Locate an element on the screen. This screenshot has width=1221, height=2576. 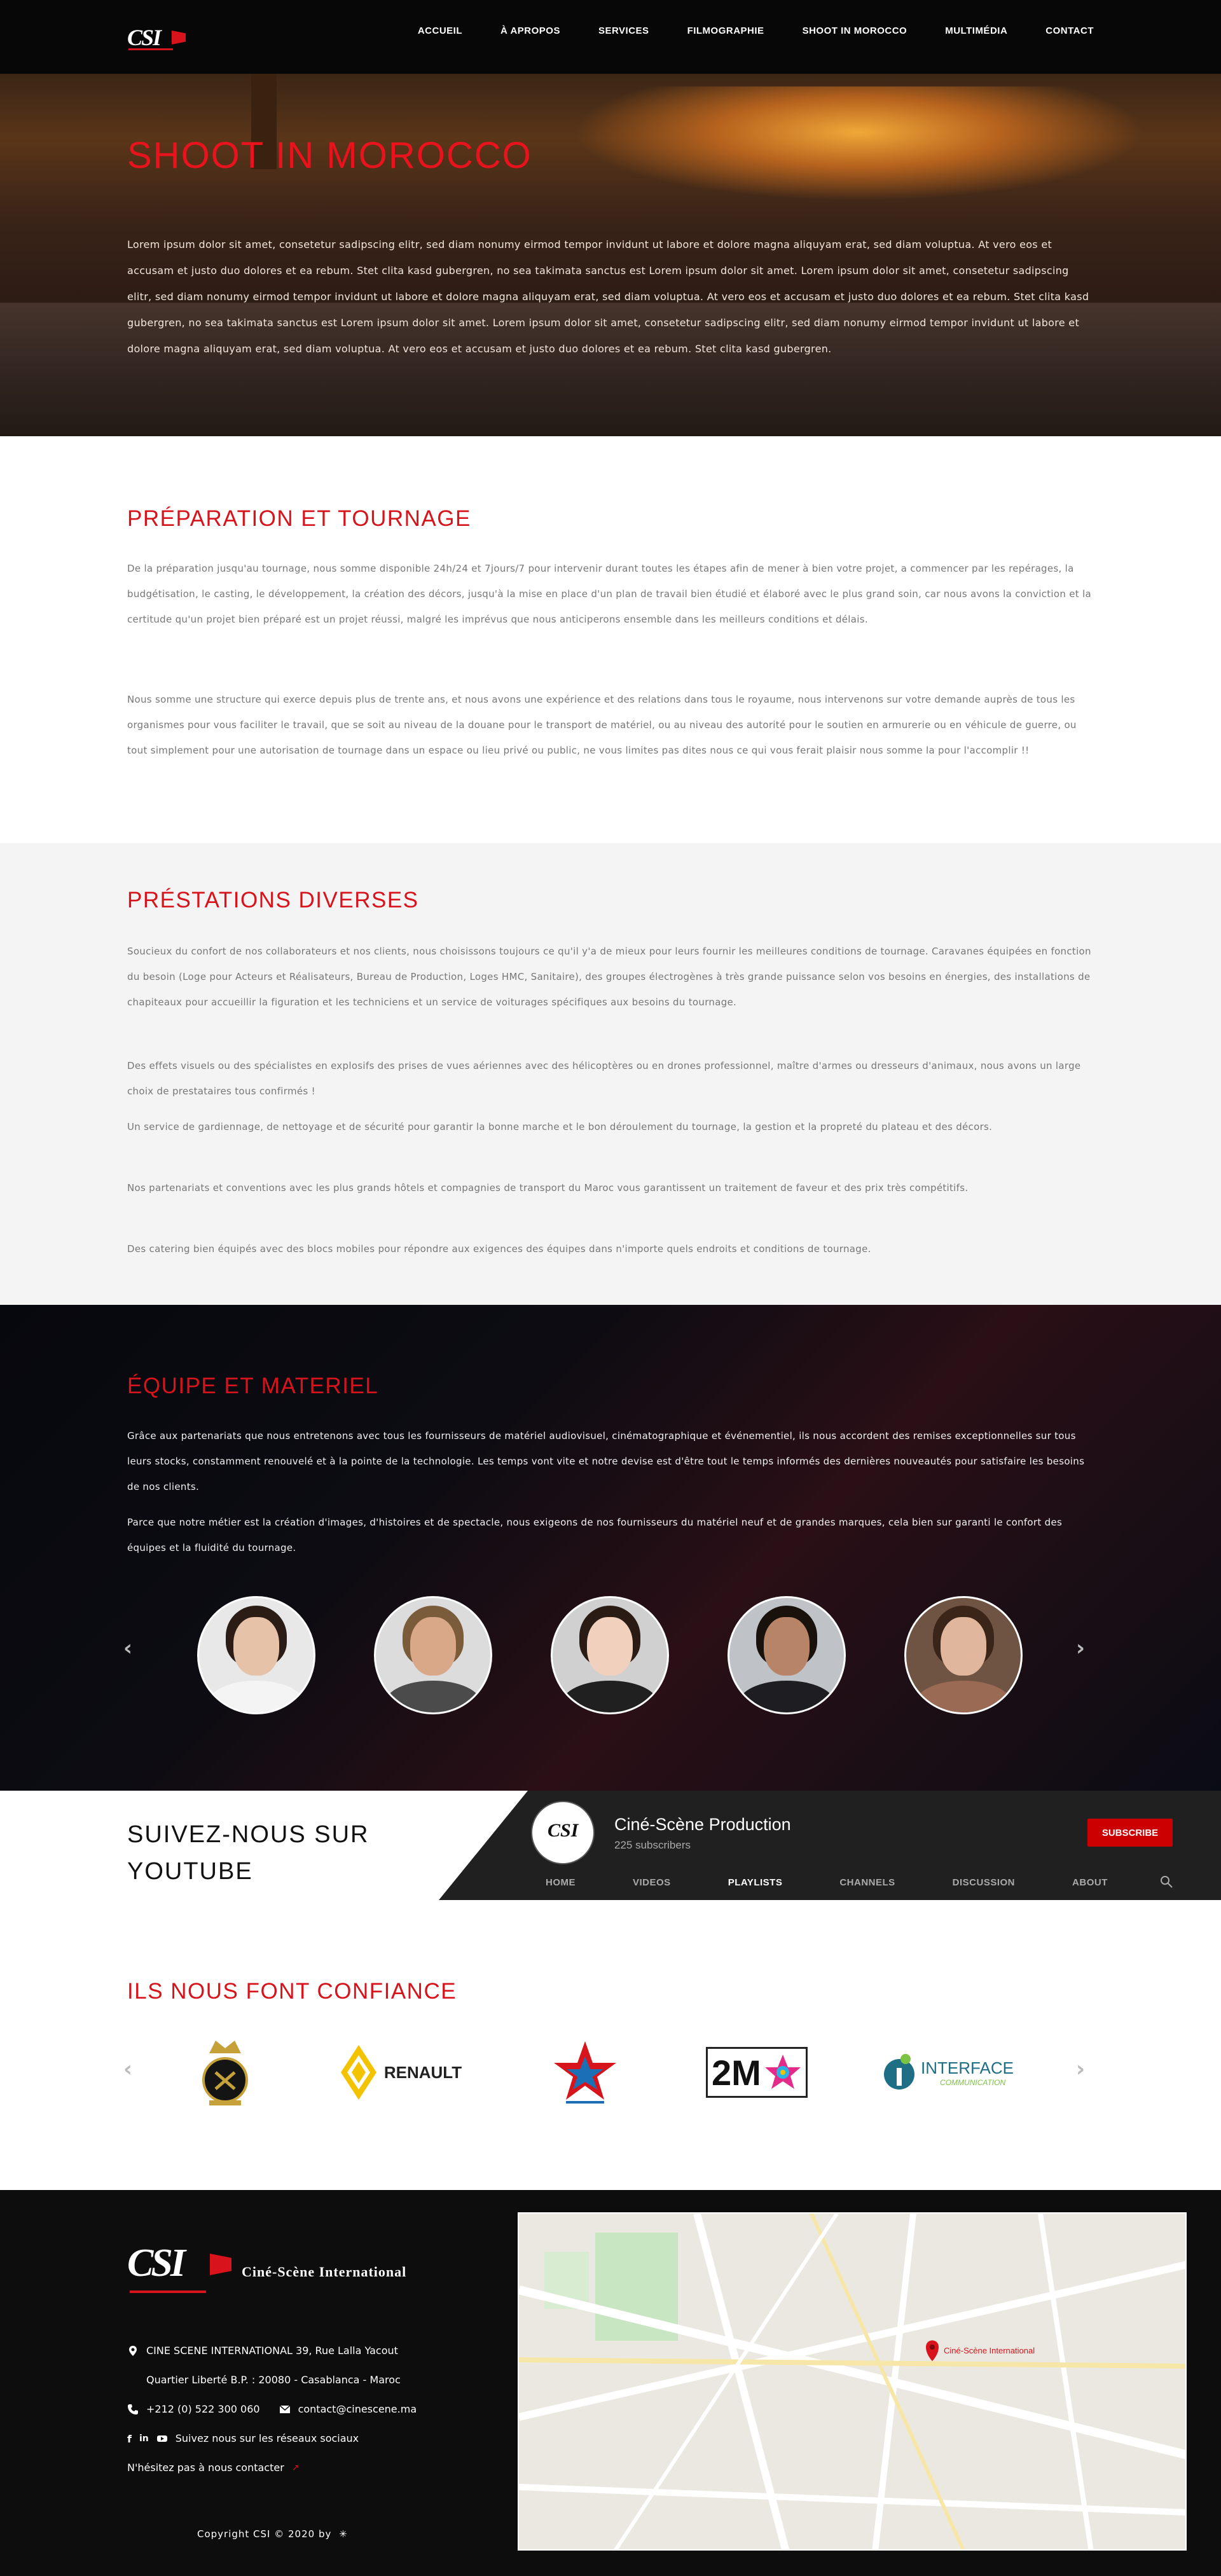
renault-logo-text: RENAULT is located at coordinates (422, 2072).